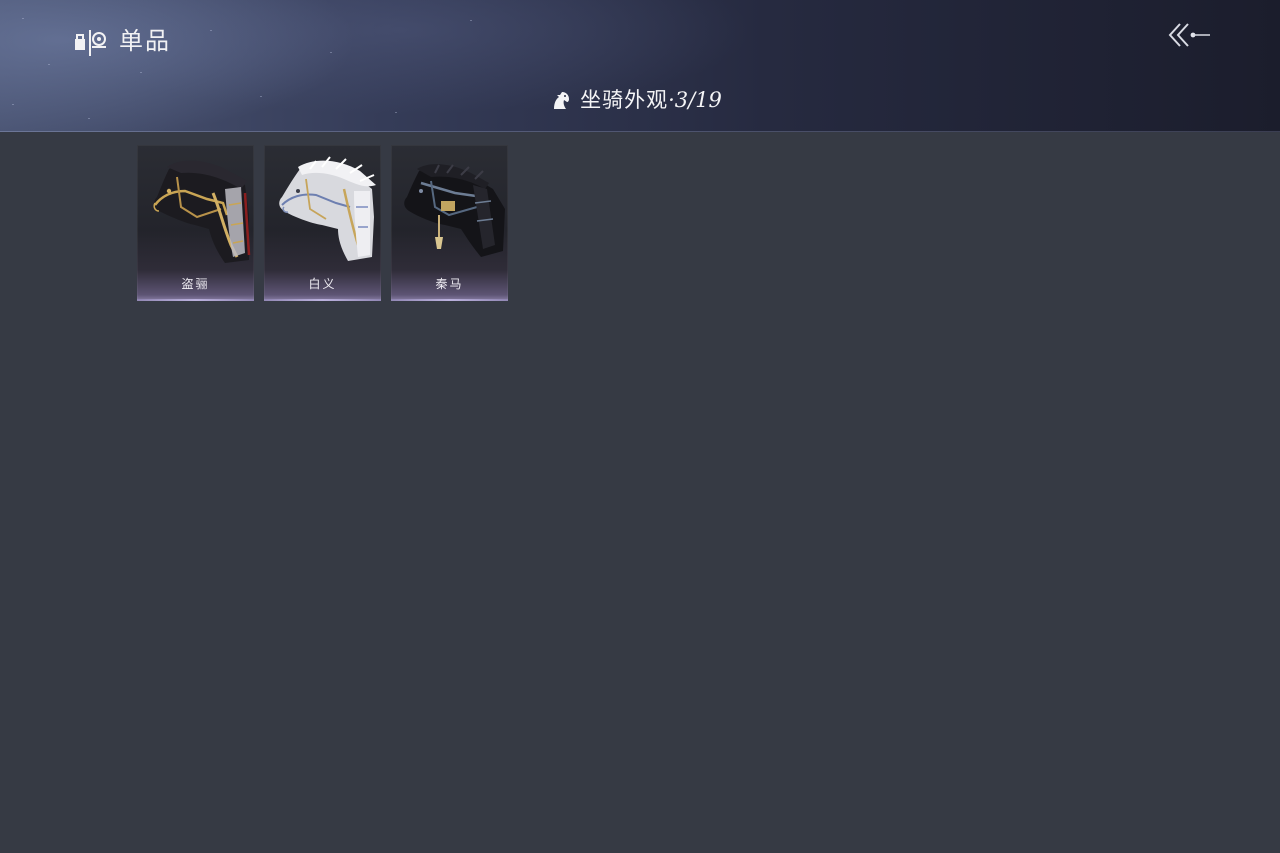 The width and height of the screenshot is (1280, 853). What do you see at coordinates (195, 284) in the screenshot?
I see `mount-name: 盗骊` at bounding box center [195, 284].